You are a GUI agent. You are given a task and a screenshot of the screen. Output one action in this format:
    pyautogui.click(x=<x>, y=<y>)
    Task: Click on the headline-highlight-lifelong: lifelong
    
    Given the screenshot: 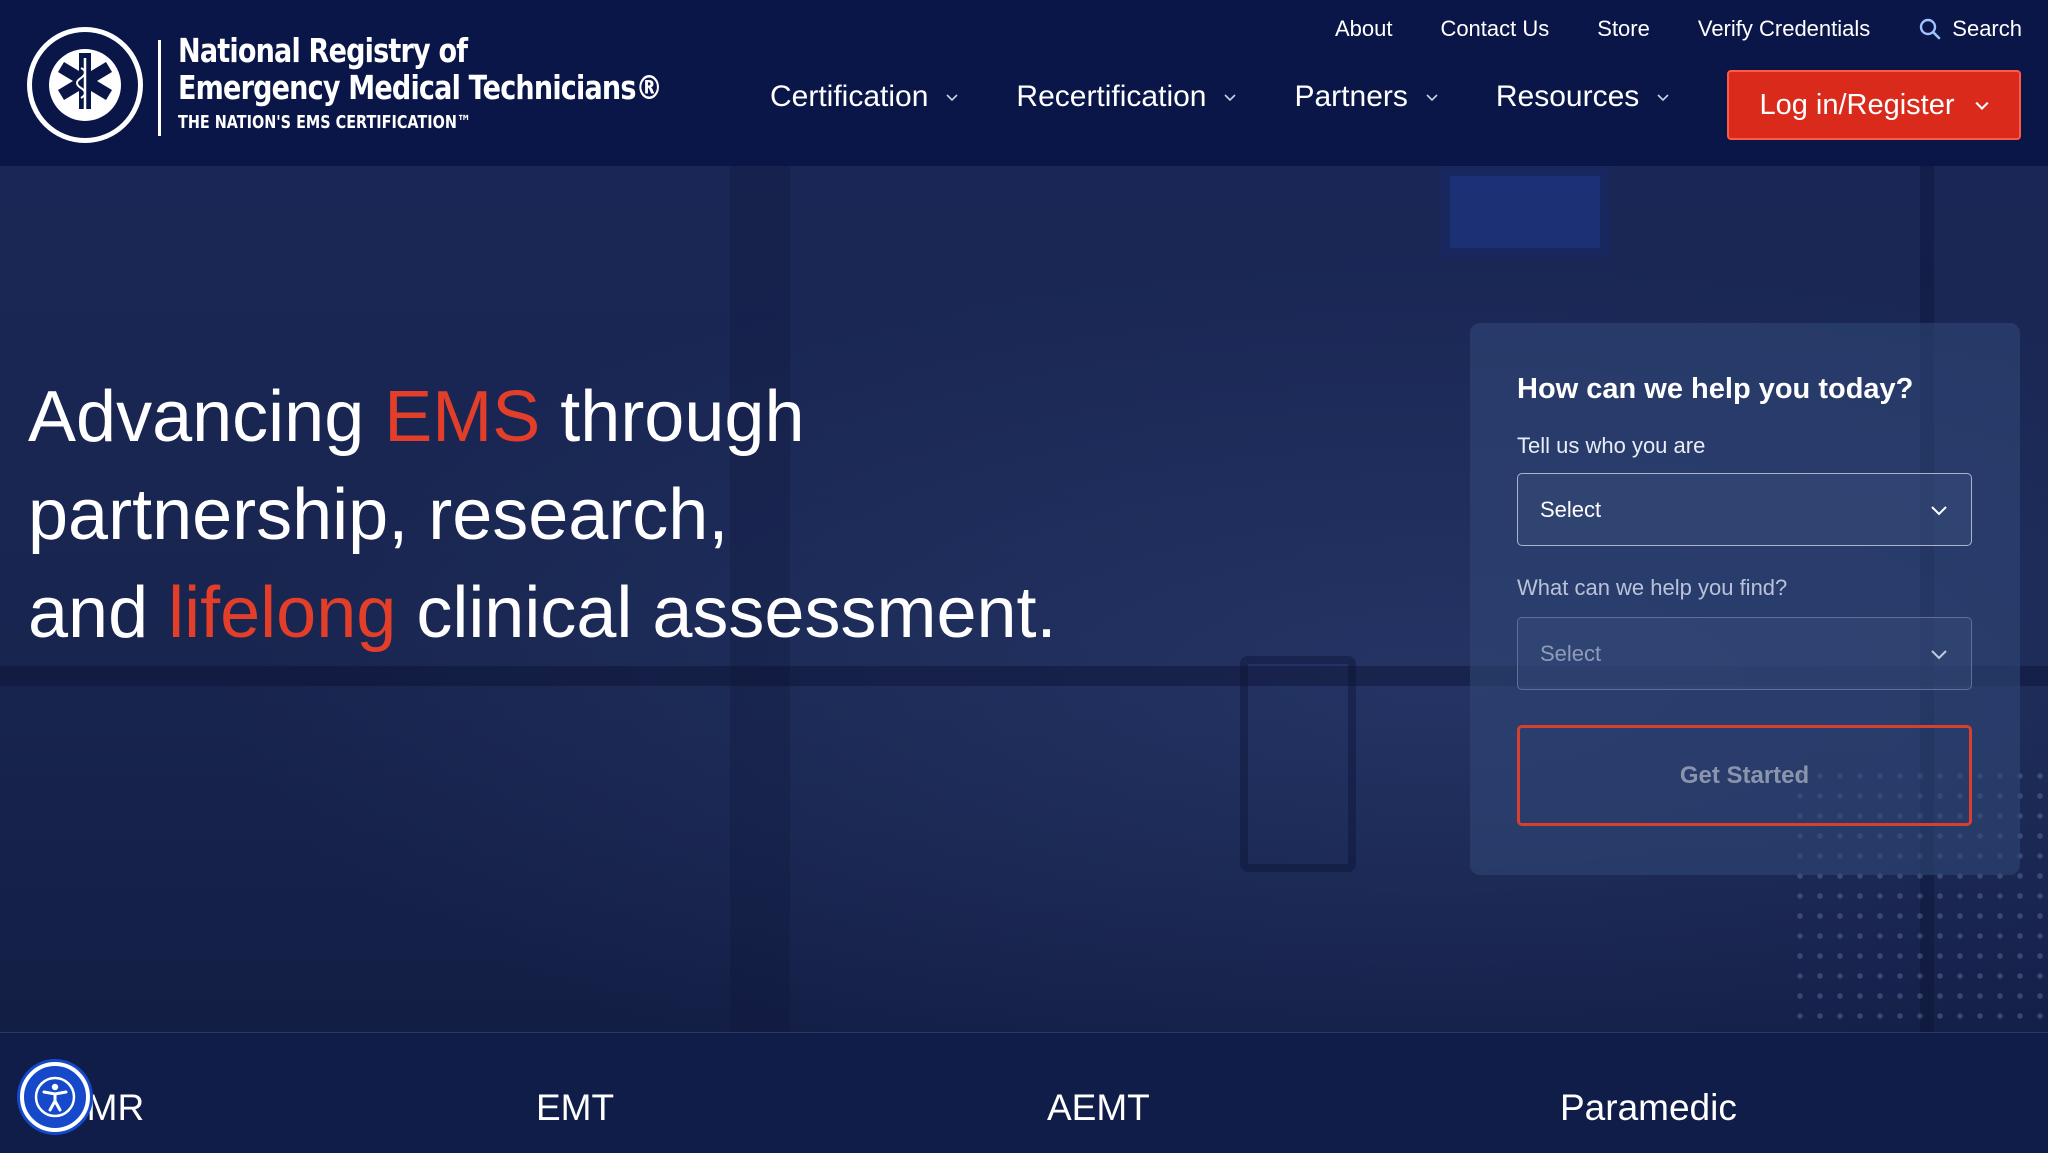 What is the action you would take?
    pyautogui.click(x=282, y=613)
    